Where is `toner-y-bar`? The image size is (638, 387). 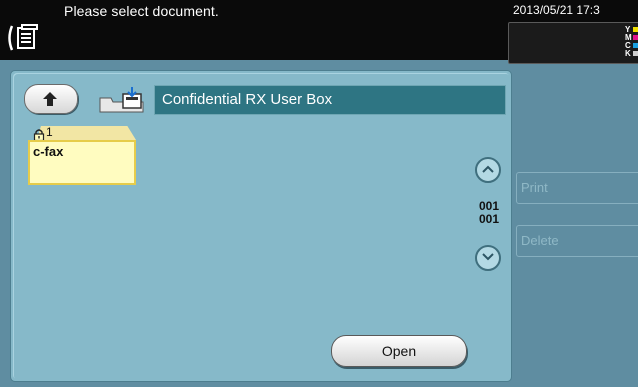
toner-y-bar is located at coordinates (635, 29).